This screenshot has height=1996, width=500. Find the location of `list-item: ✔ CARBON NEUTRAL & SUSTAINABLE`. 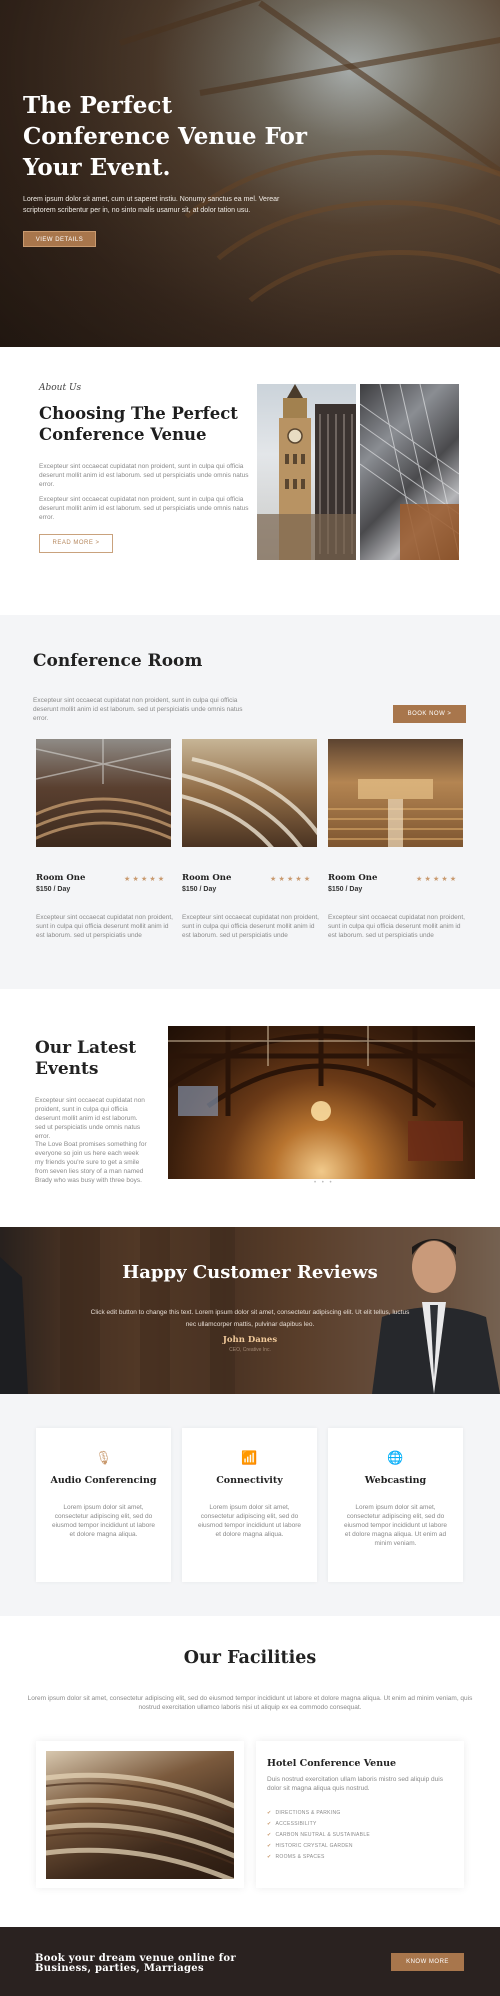

list-item: ✔ CARBON NEUTRAL & SUSTAINABLE is located at coordinates (318, 1835).